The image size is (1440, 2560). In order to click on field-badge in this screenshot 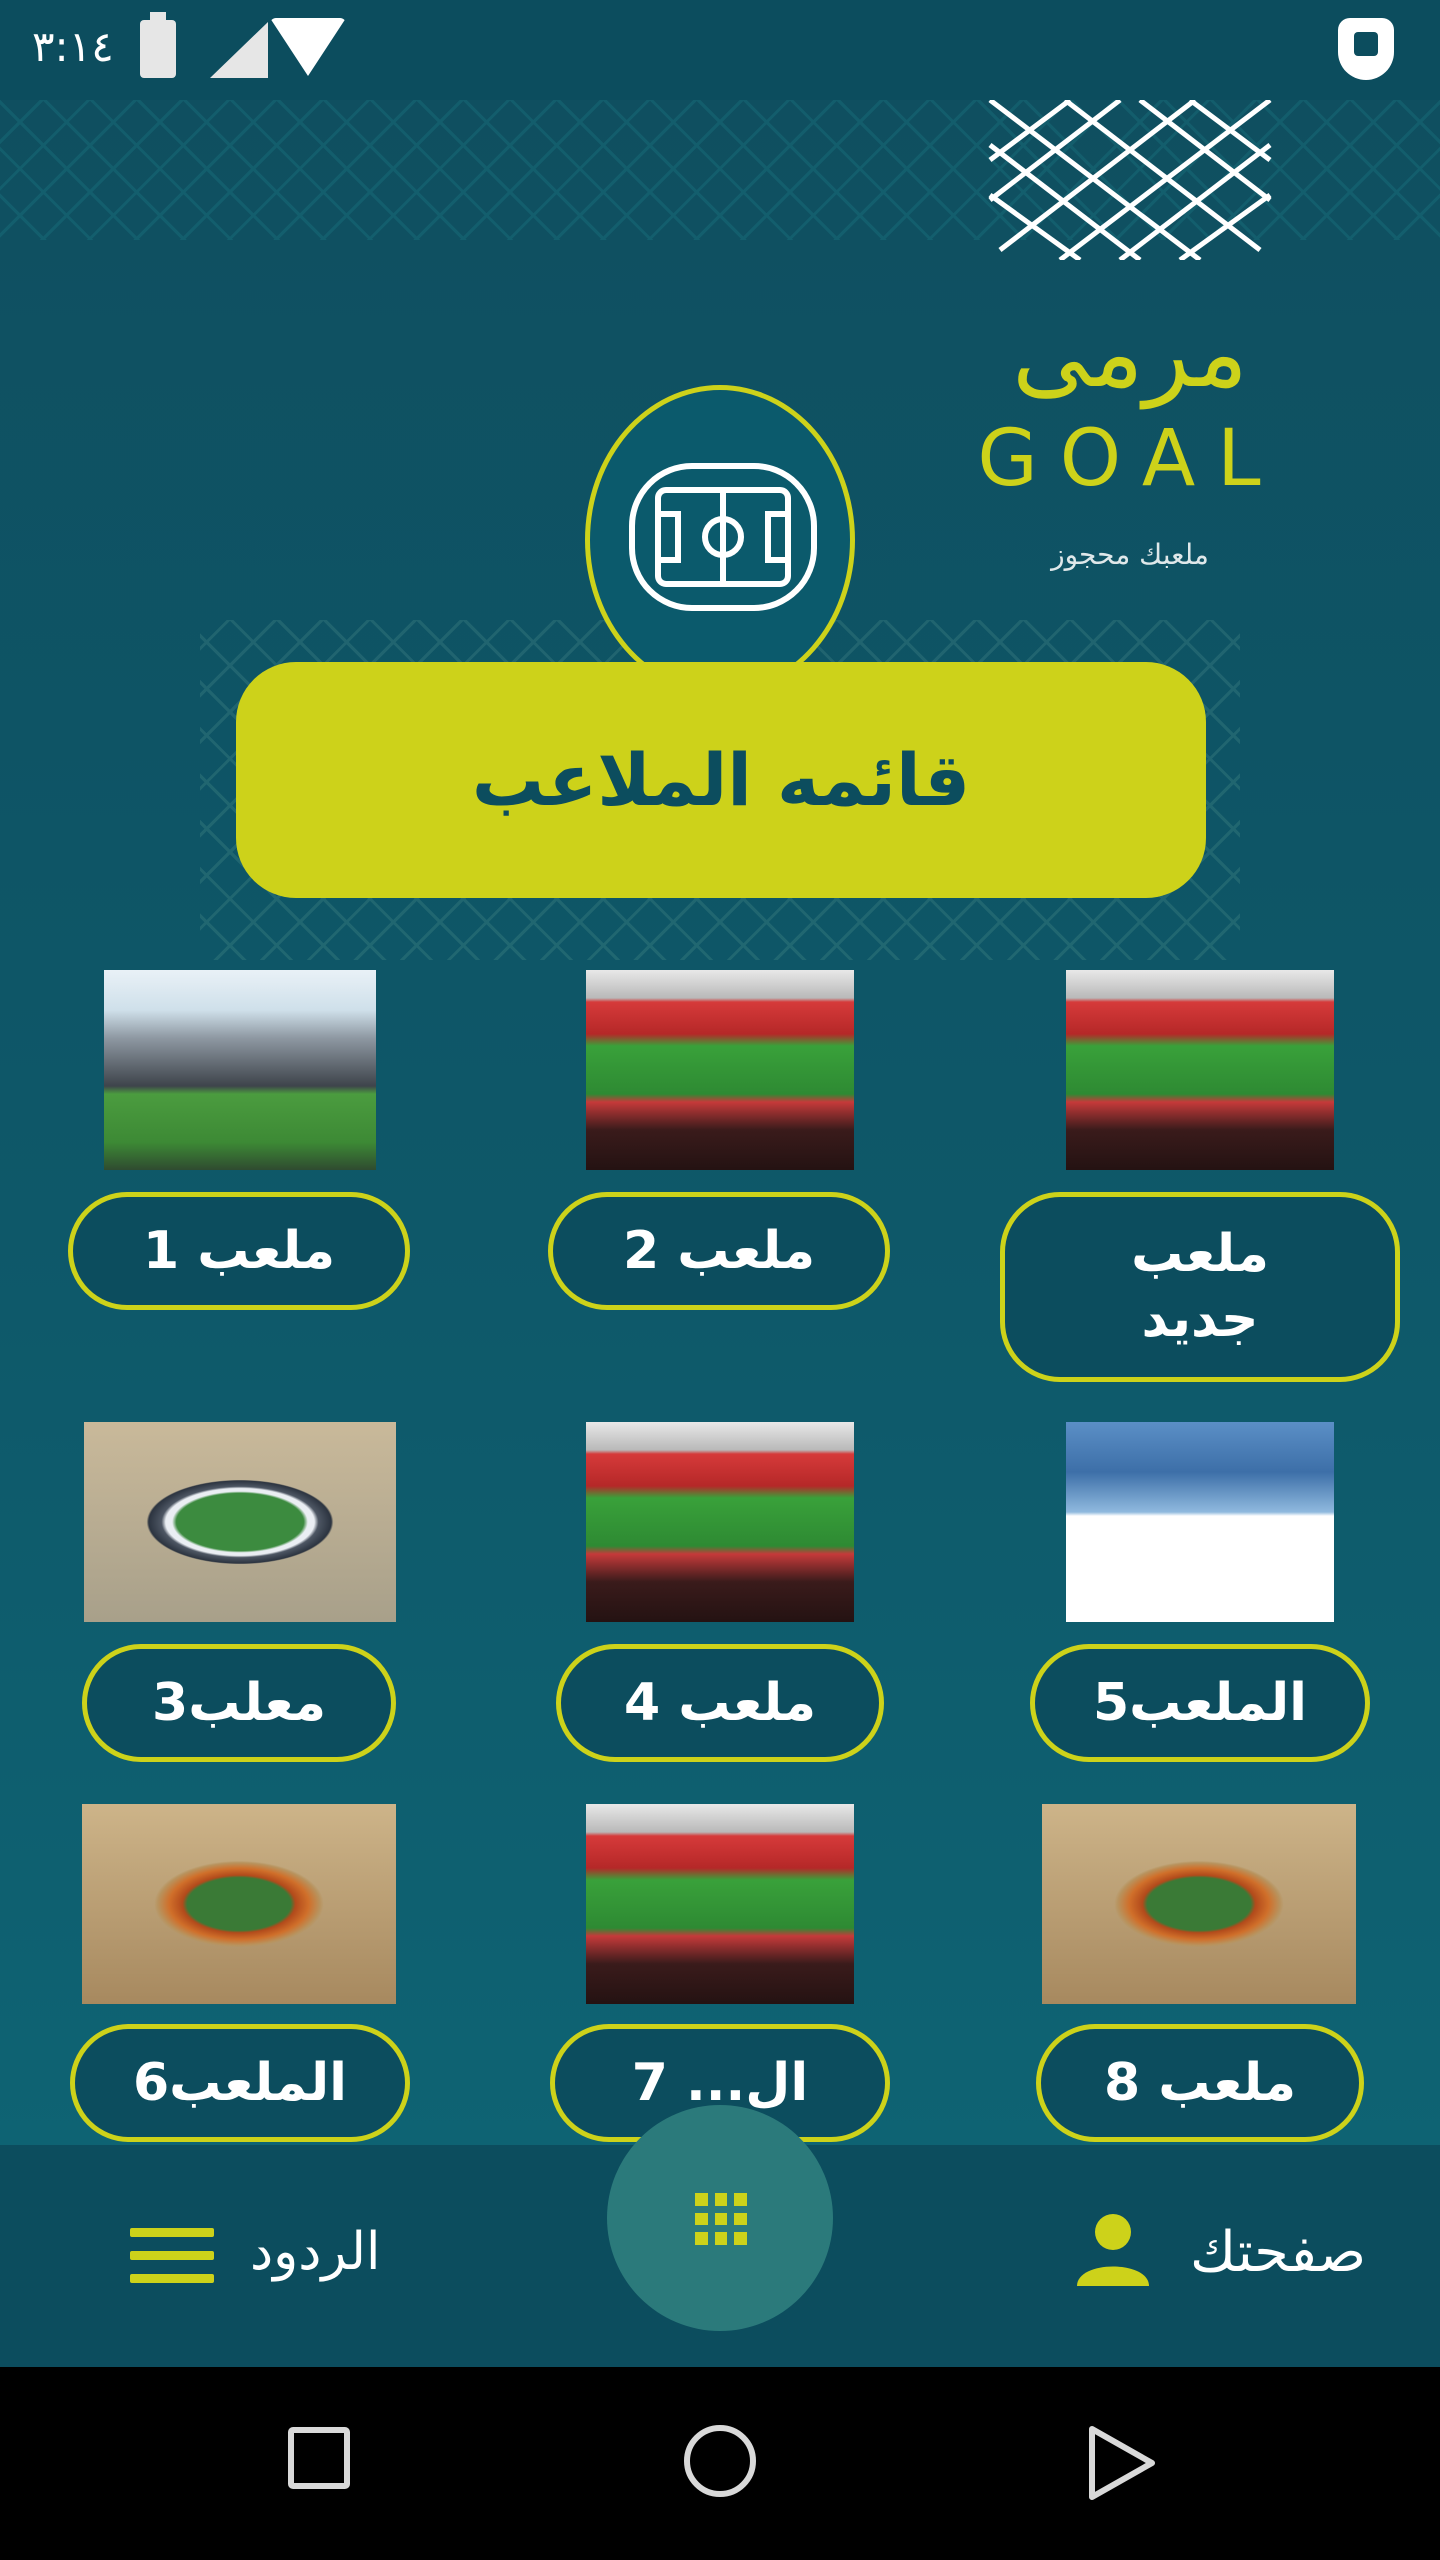, I will do `click(720, 540)`.